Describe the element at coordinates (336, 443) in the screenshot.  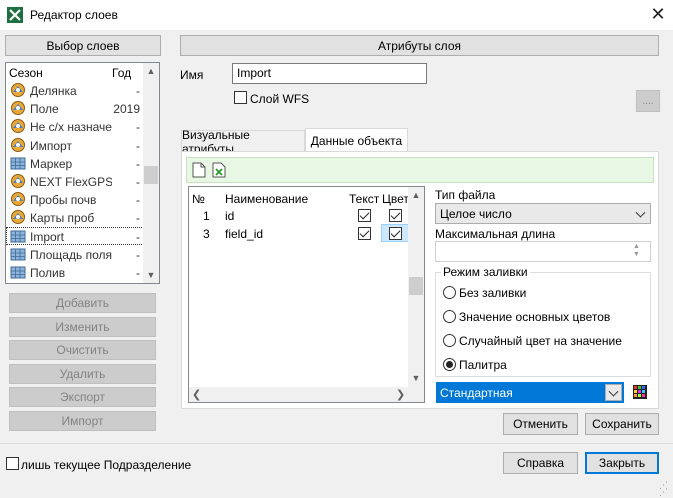
I see `footer-divider` at that location.